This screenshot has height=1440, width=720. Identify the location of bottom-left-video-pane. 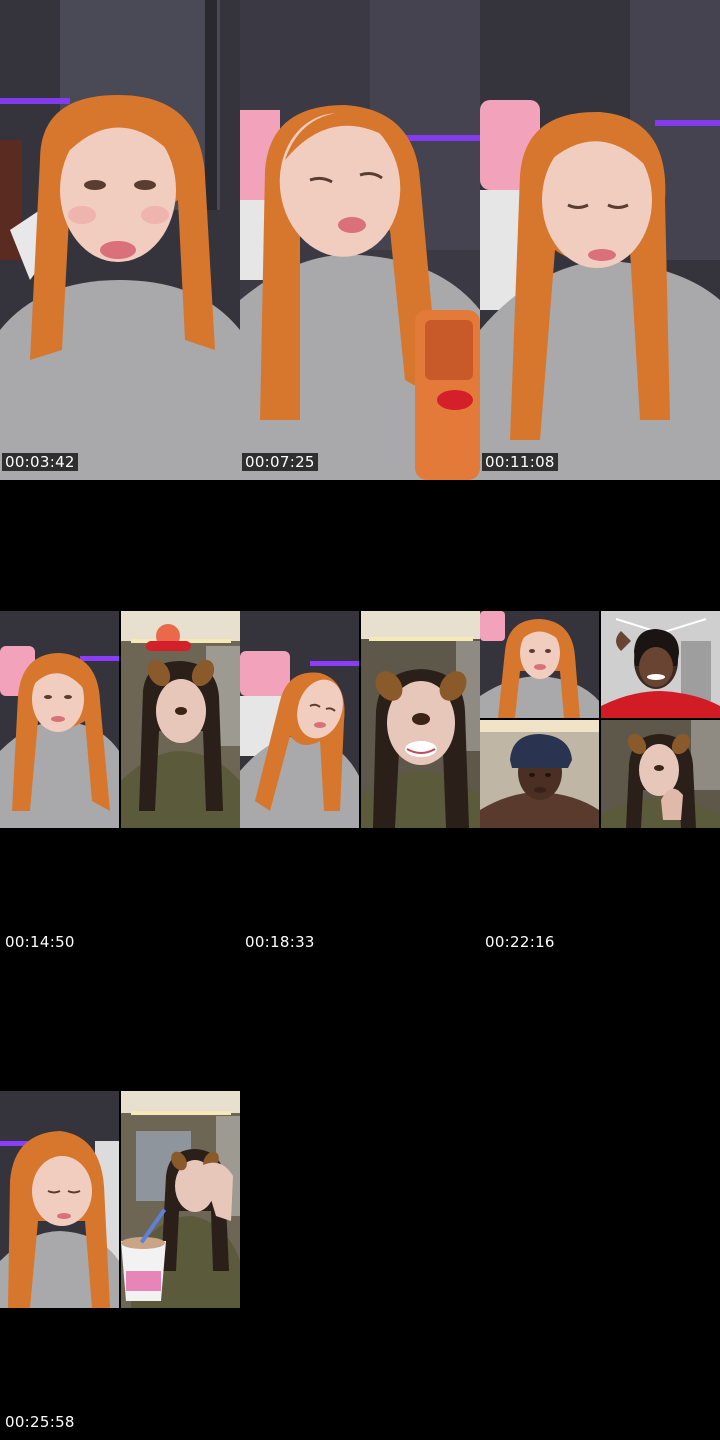
(539, 774).